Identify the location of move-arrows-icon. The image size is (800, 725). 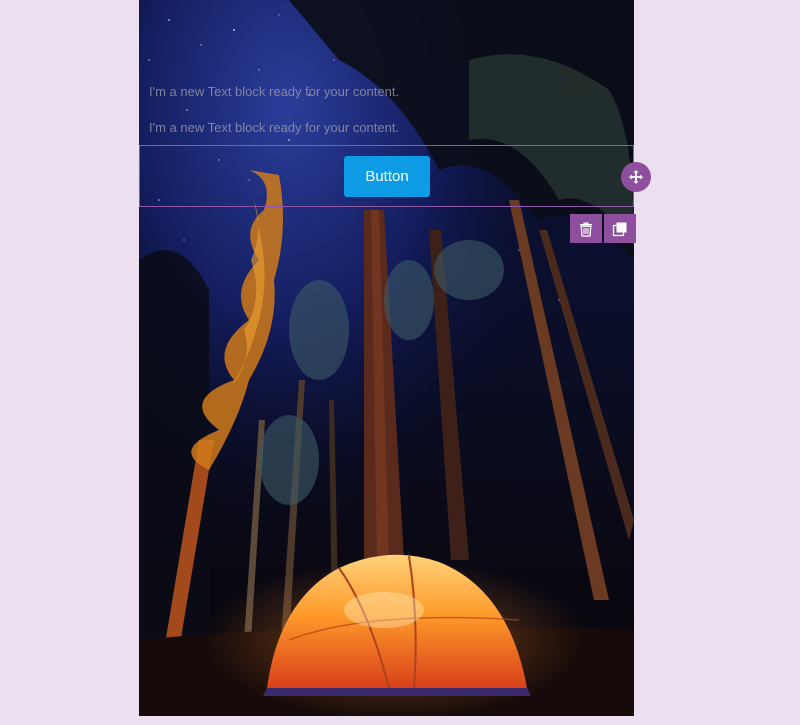
(636, 177).